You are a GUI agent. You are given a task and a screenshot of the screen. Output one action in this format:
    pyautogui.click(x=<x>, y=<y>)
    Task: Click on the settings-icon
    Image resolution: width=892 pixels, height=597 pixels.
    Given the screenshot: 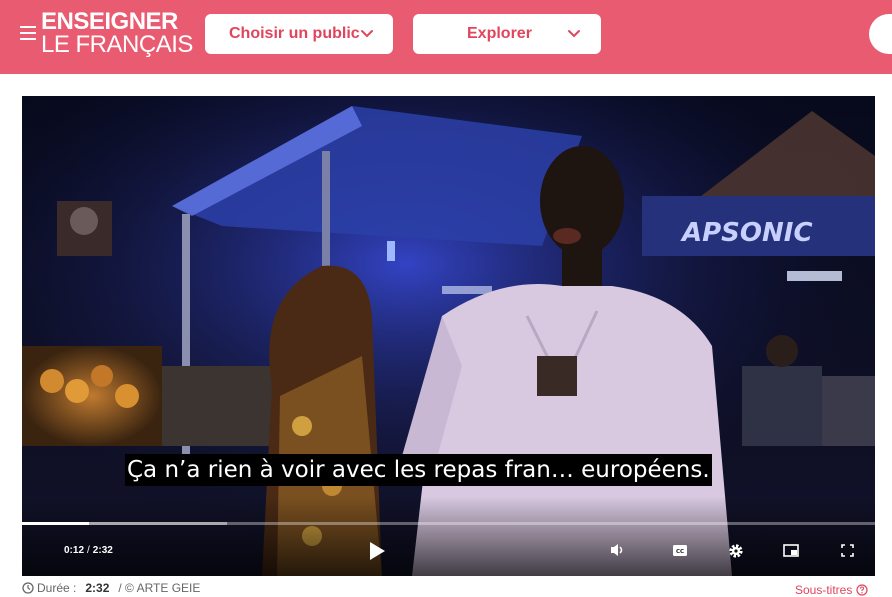 What is the action you would take?
    pyautogui.click(x=736, y=551)
    